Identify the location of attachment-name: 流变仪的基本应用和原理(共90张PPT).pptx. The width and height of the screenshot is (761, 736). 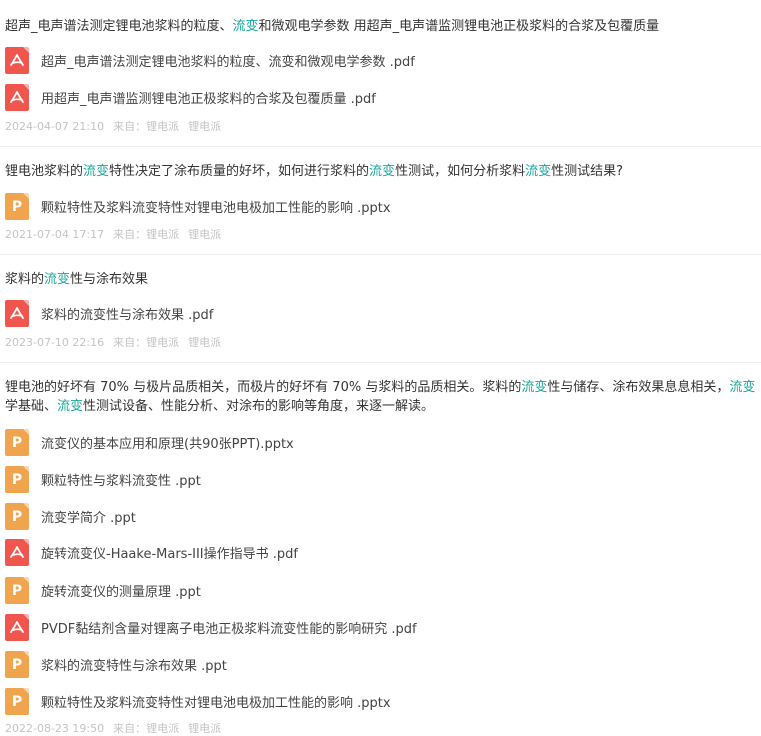
(167, 444).